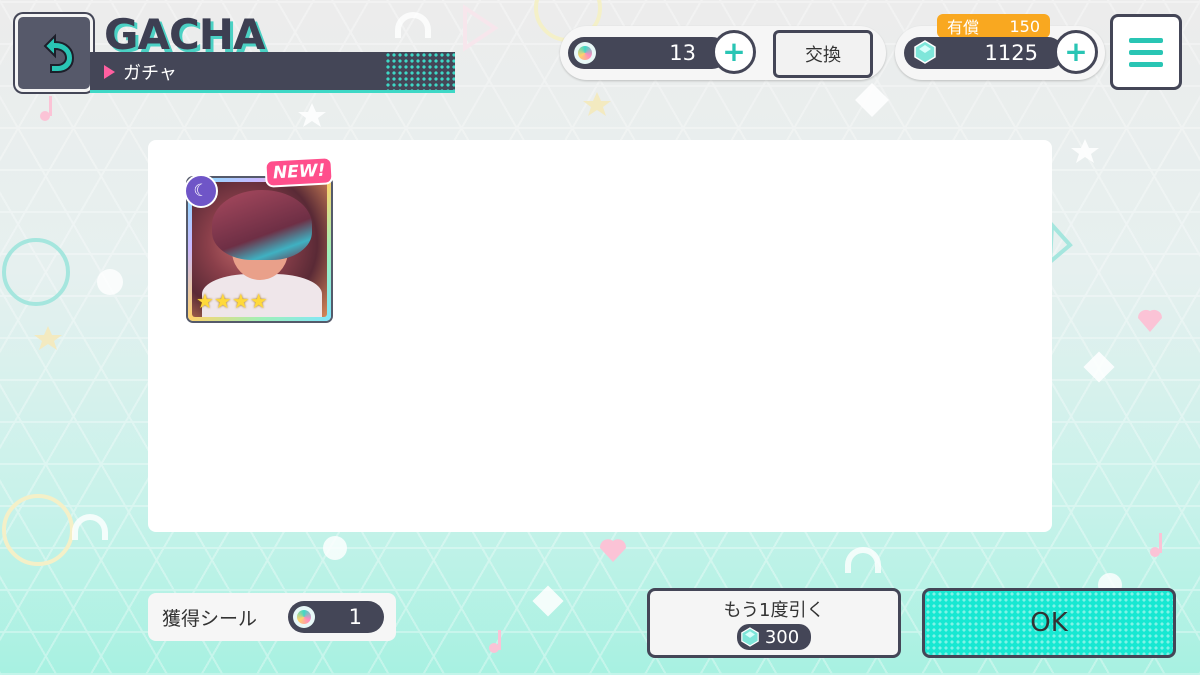 Image resolution: width=1200 pixels, height=675 pixels. I want to click on sticker-count: 1, so click(355, 617).